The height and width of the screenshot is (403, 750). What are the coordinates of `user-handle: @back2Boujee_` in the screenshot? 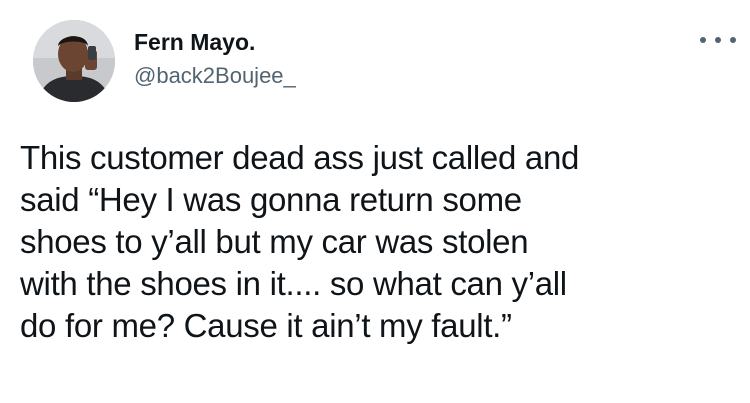 It's located at (215, 76).